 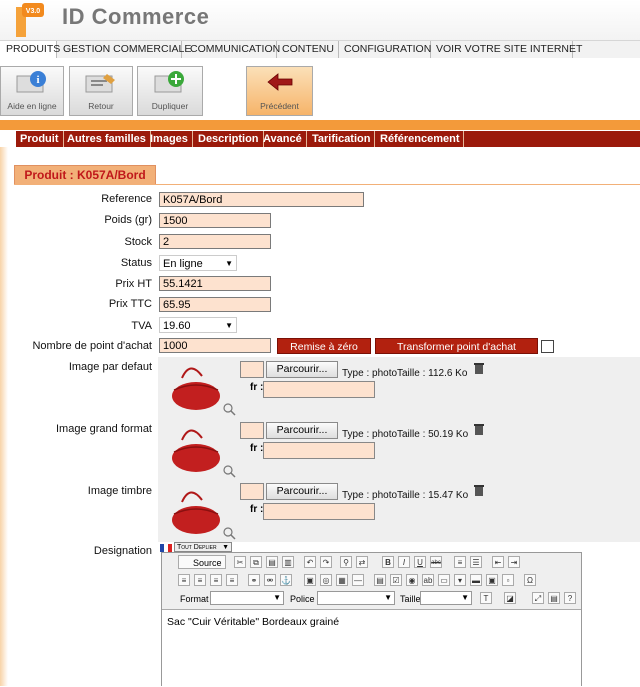 What do you see at coordinates (40, 139) in the screenshot?
I see `tab-produit: Produit` at bounding box center [40, 139].